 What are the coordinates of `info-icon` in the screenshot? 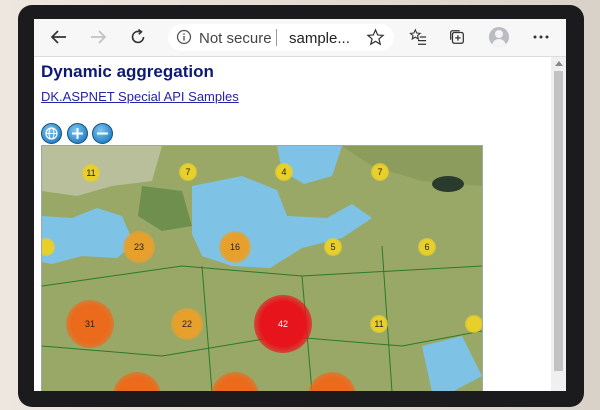 It's located at (184, 37).